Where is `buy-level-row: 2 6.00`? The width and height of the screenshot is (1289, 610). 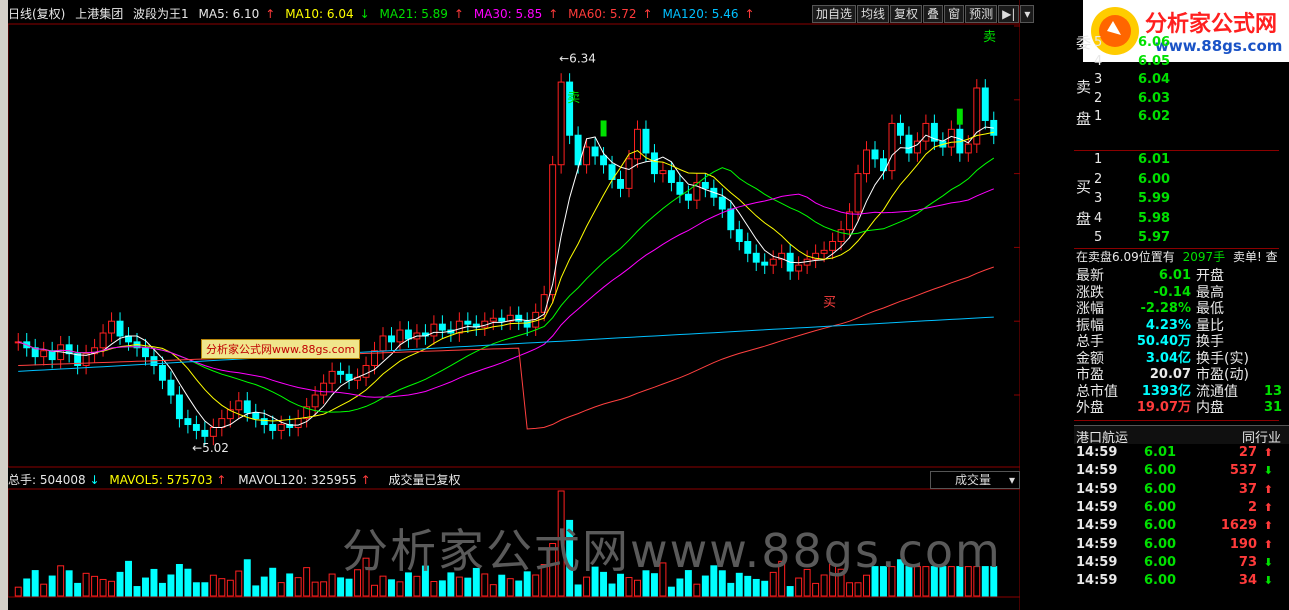
buy-level-row: 2 6.00 is located at coordinates (1191, 180).